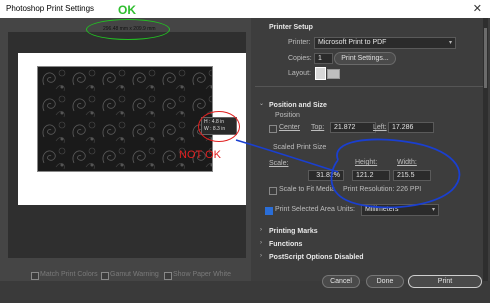  I want to click on blue-annotation-overlay, so click(348, 173).